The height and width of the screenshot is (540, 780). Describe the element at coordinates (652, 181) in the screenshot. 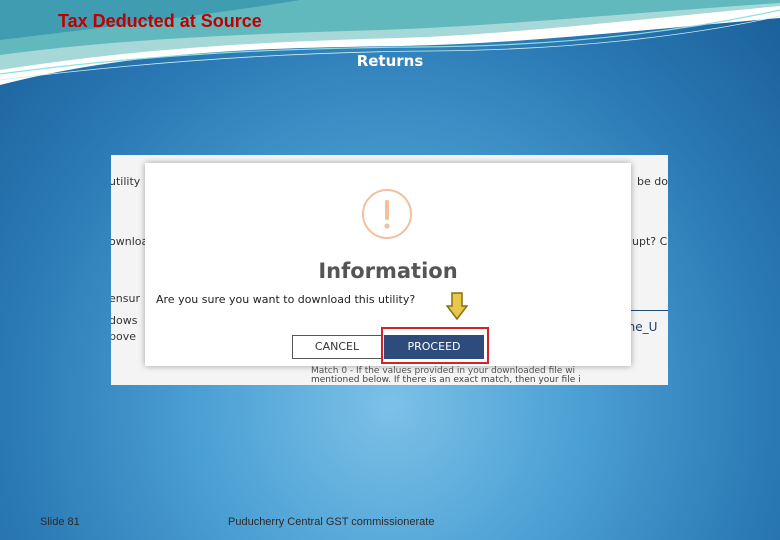

I see `bg-text-fragment: be do` at that location.